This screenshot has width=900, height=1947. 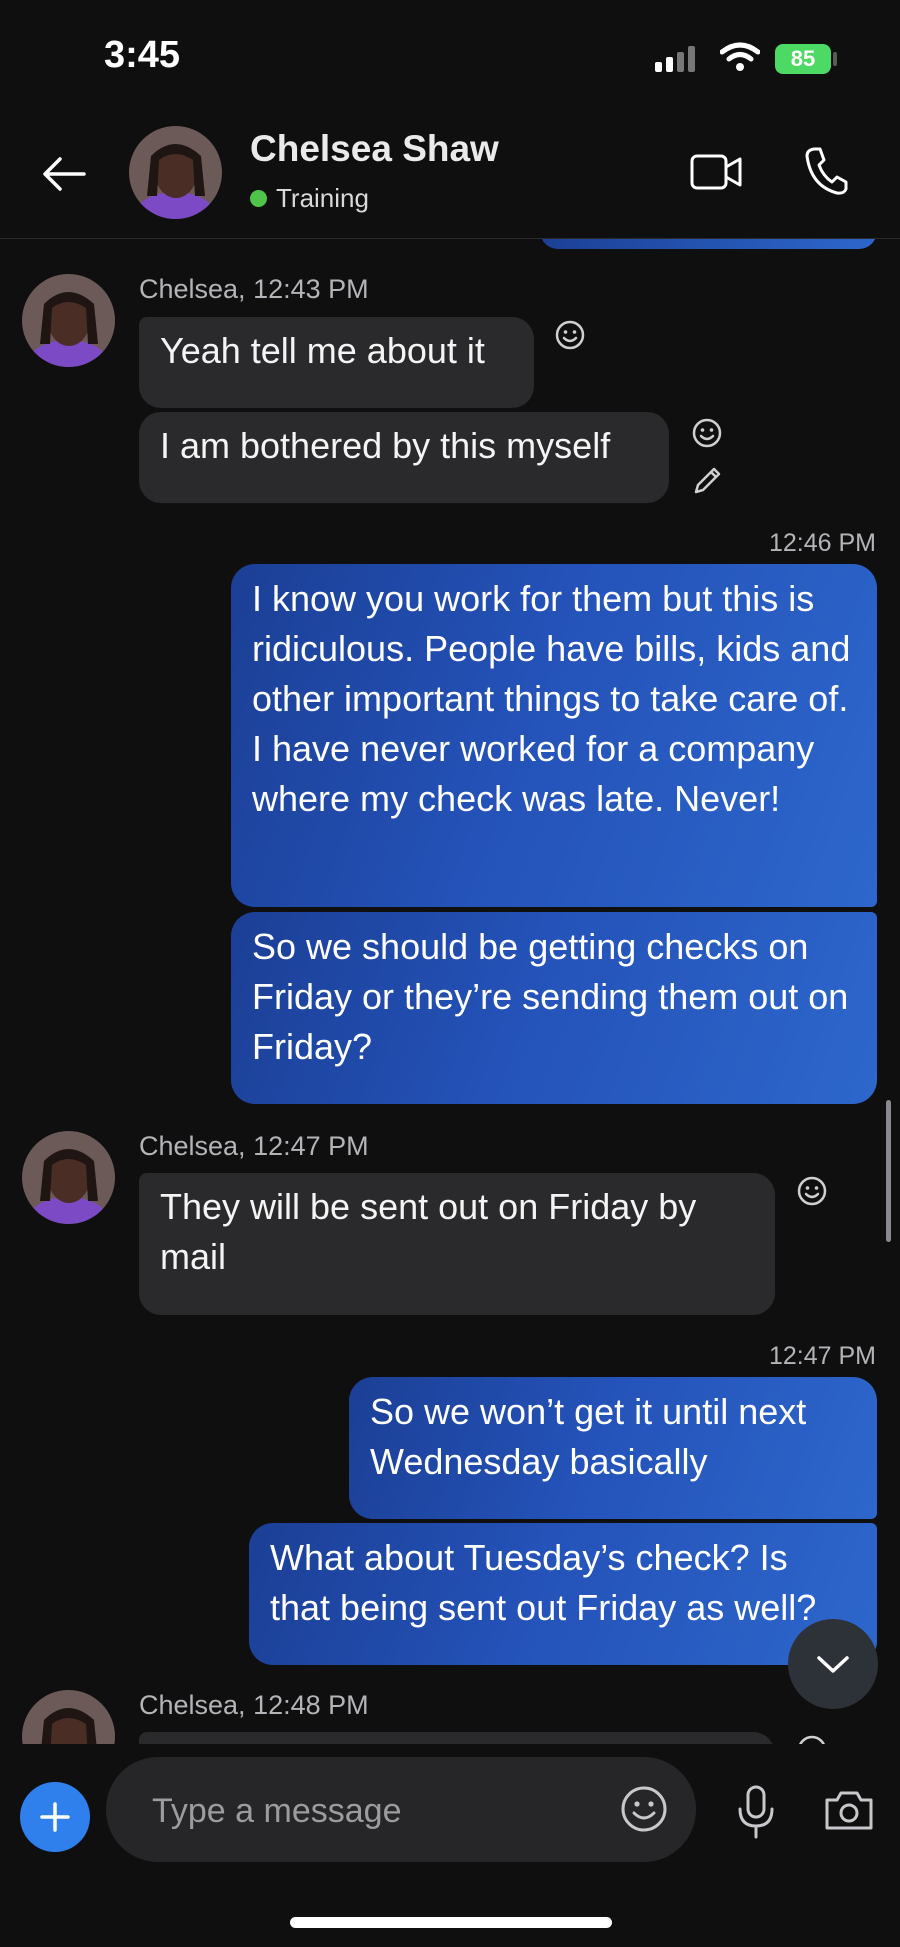 I want to click on presence-status-dot, so click(x=258, y=198).